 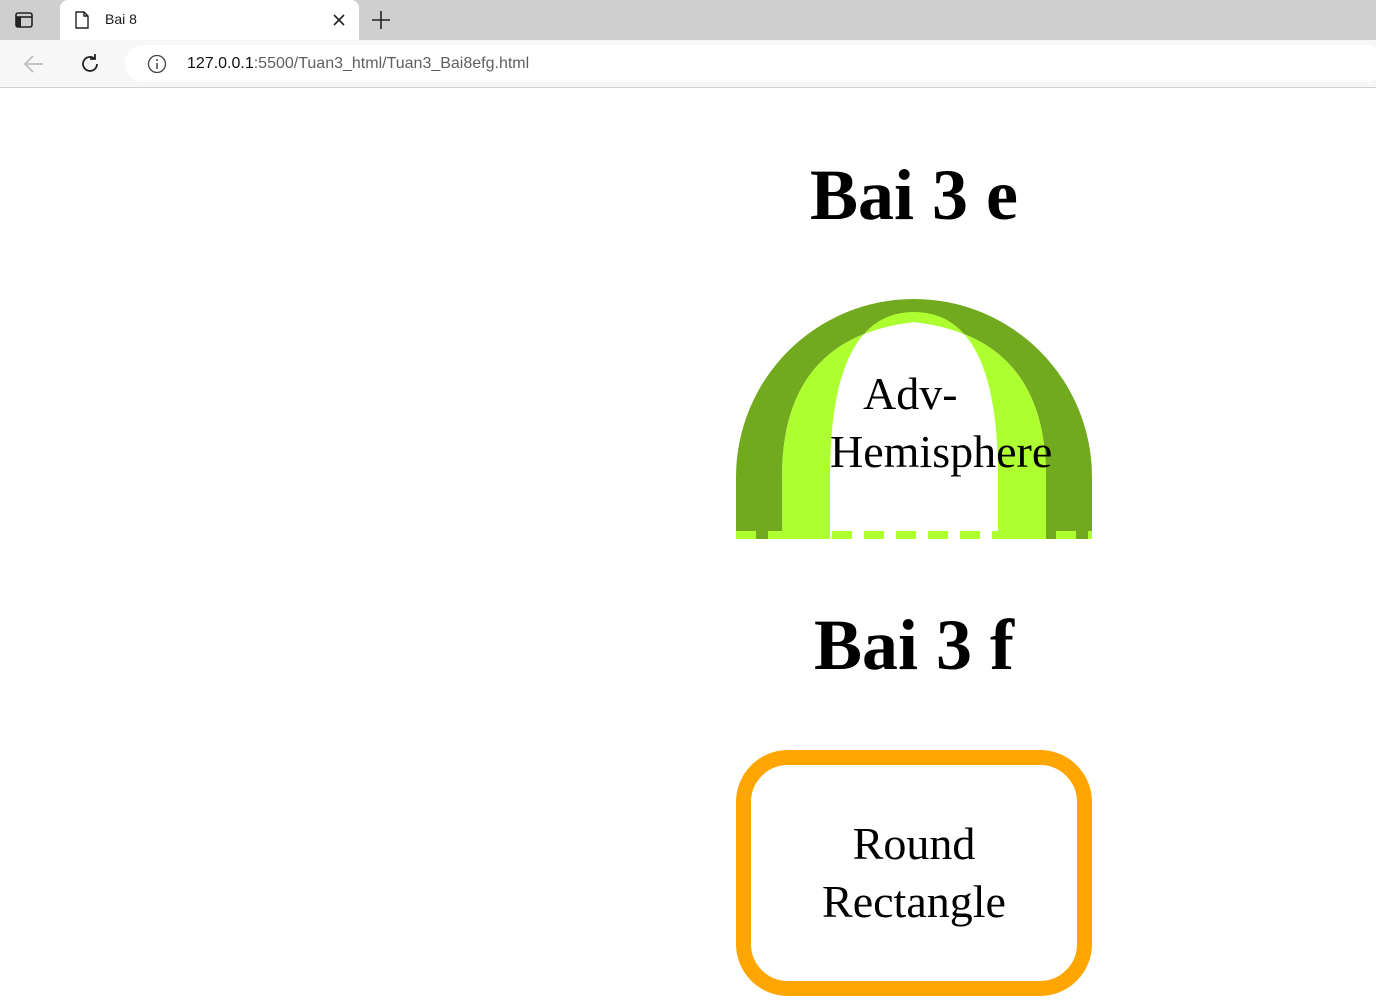 I want to click on tab-strip: Bai 8, so click(x=688, y=20).